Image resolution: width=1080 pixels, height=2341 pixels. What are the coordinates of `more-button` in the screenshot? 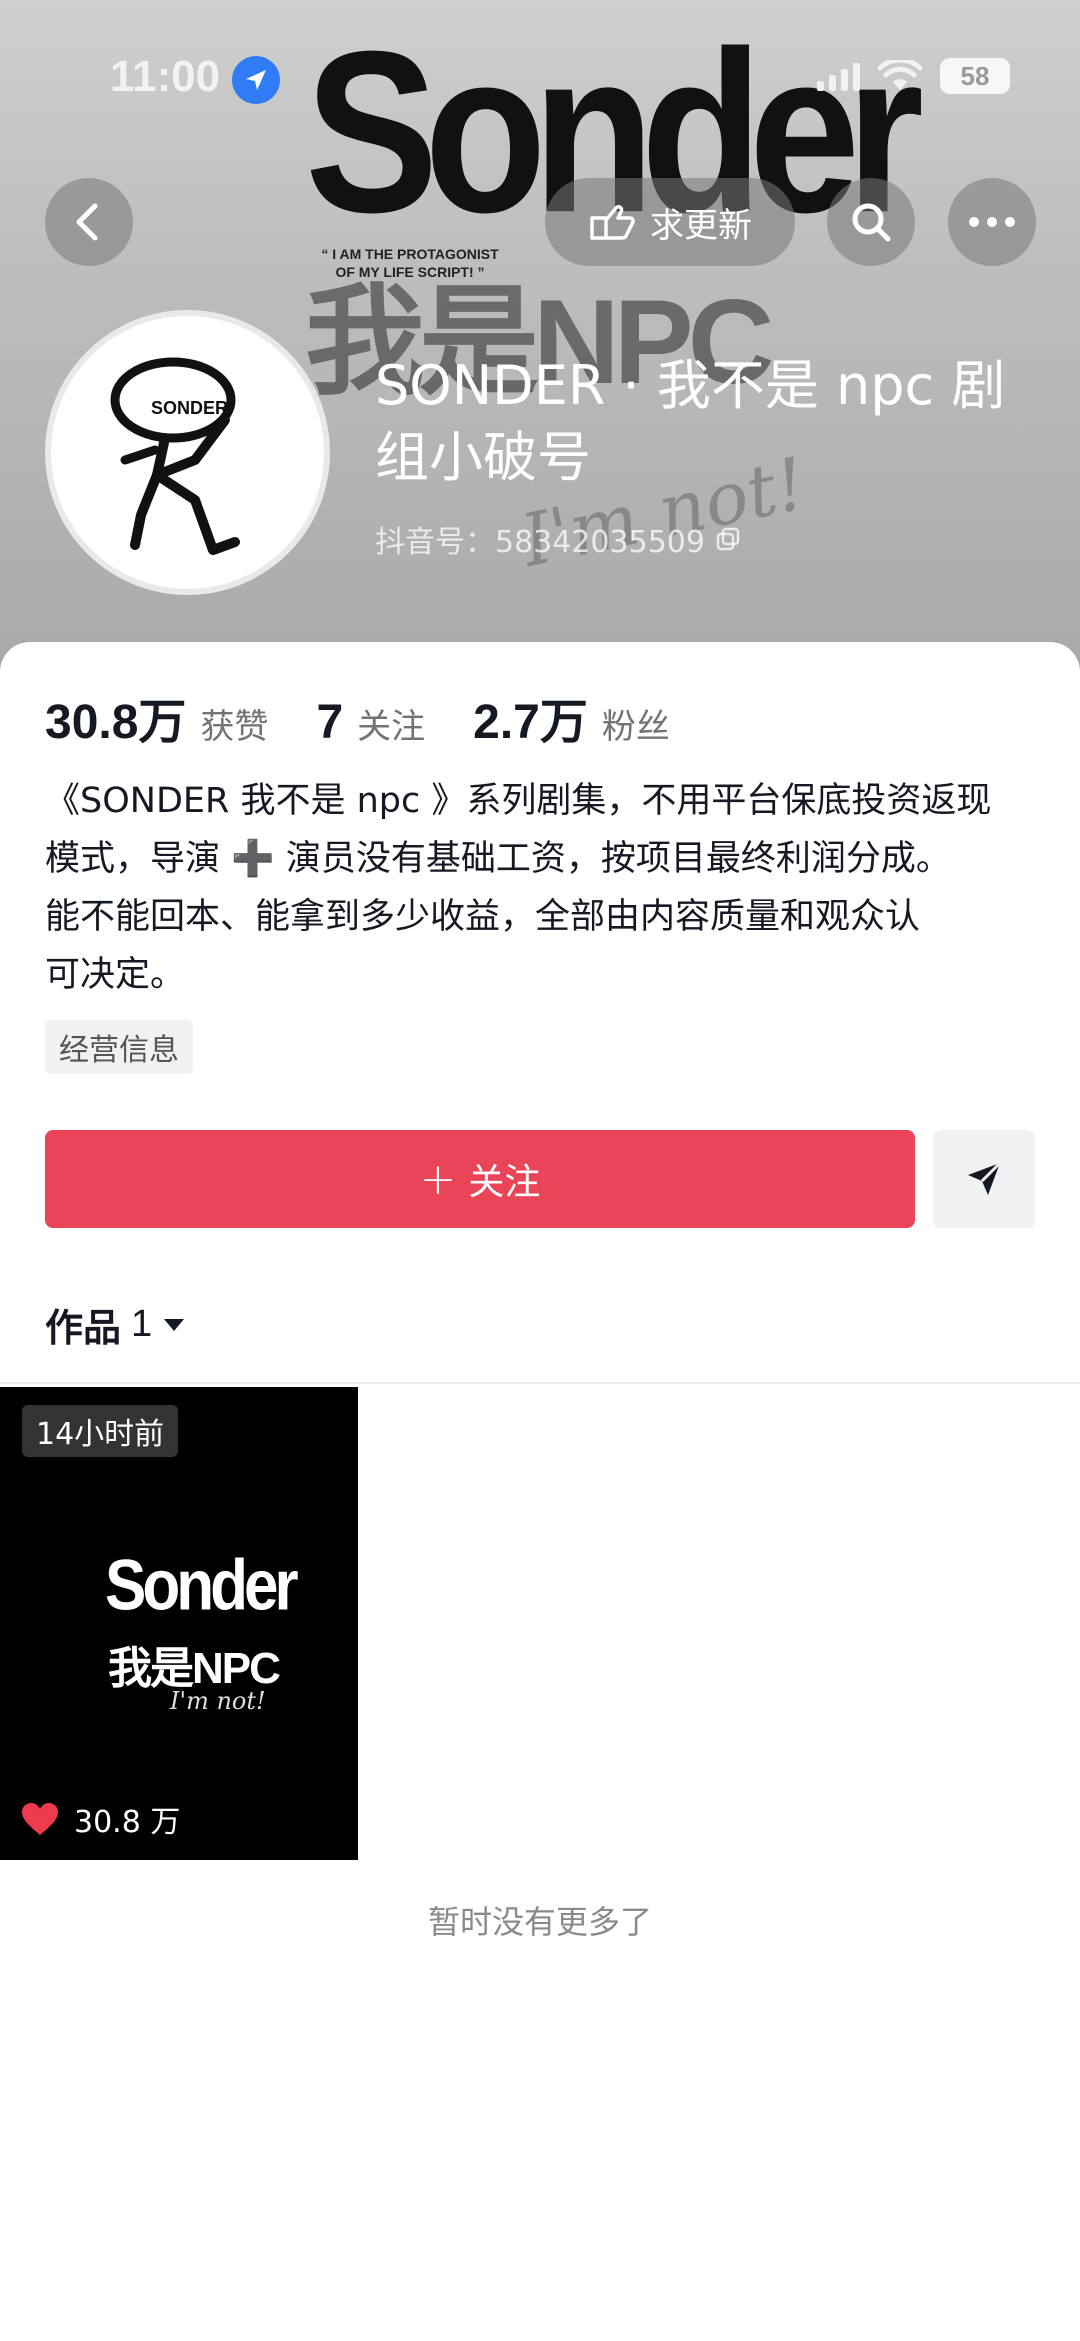 It's located at (992, 222).